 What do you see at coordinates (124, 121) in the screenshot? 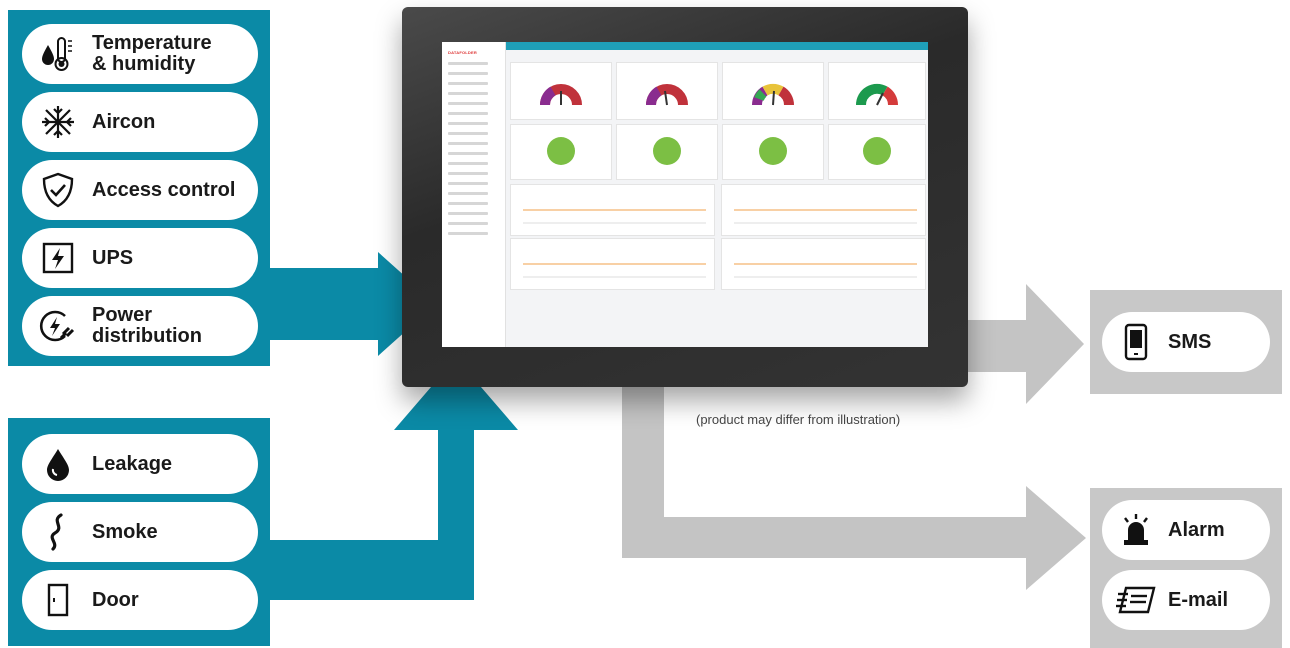
I see `input-label: Aircon` at bounding box center [124, 121].